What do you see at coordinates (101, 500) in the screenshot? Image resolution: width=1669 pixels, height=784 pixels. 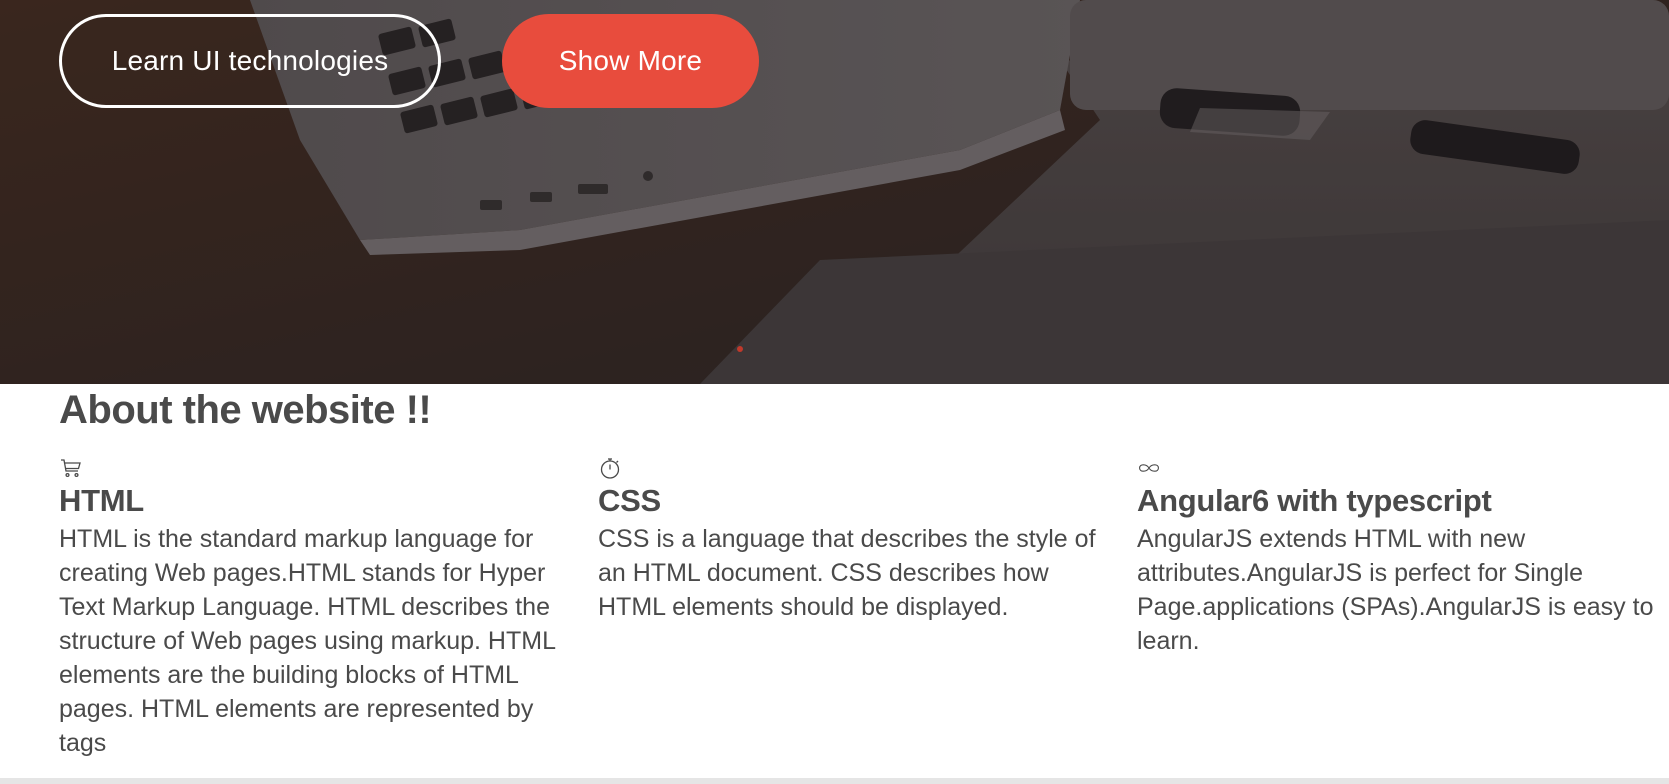 I see `feature-title: HTML` at bounding box center [101, 500].